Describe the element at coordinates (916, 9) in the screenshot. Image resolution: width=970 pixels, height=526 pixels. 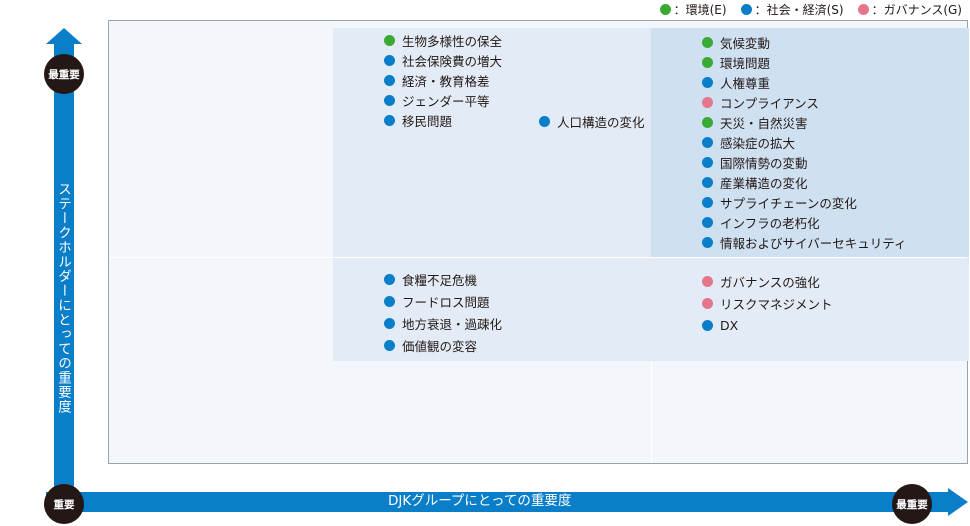
I see `legend-label: ：ガバナンス(G)` at that location.